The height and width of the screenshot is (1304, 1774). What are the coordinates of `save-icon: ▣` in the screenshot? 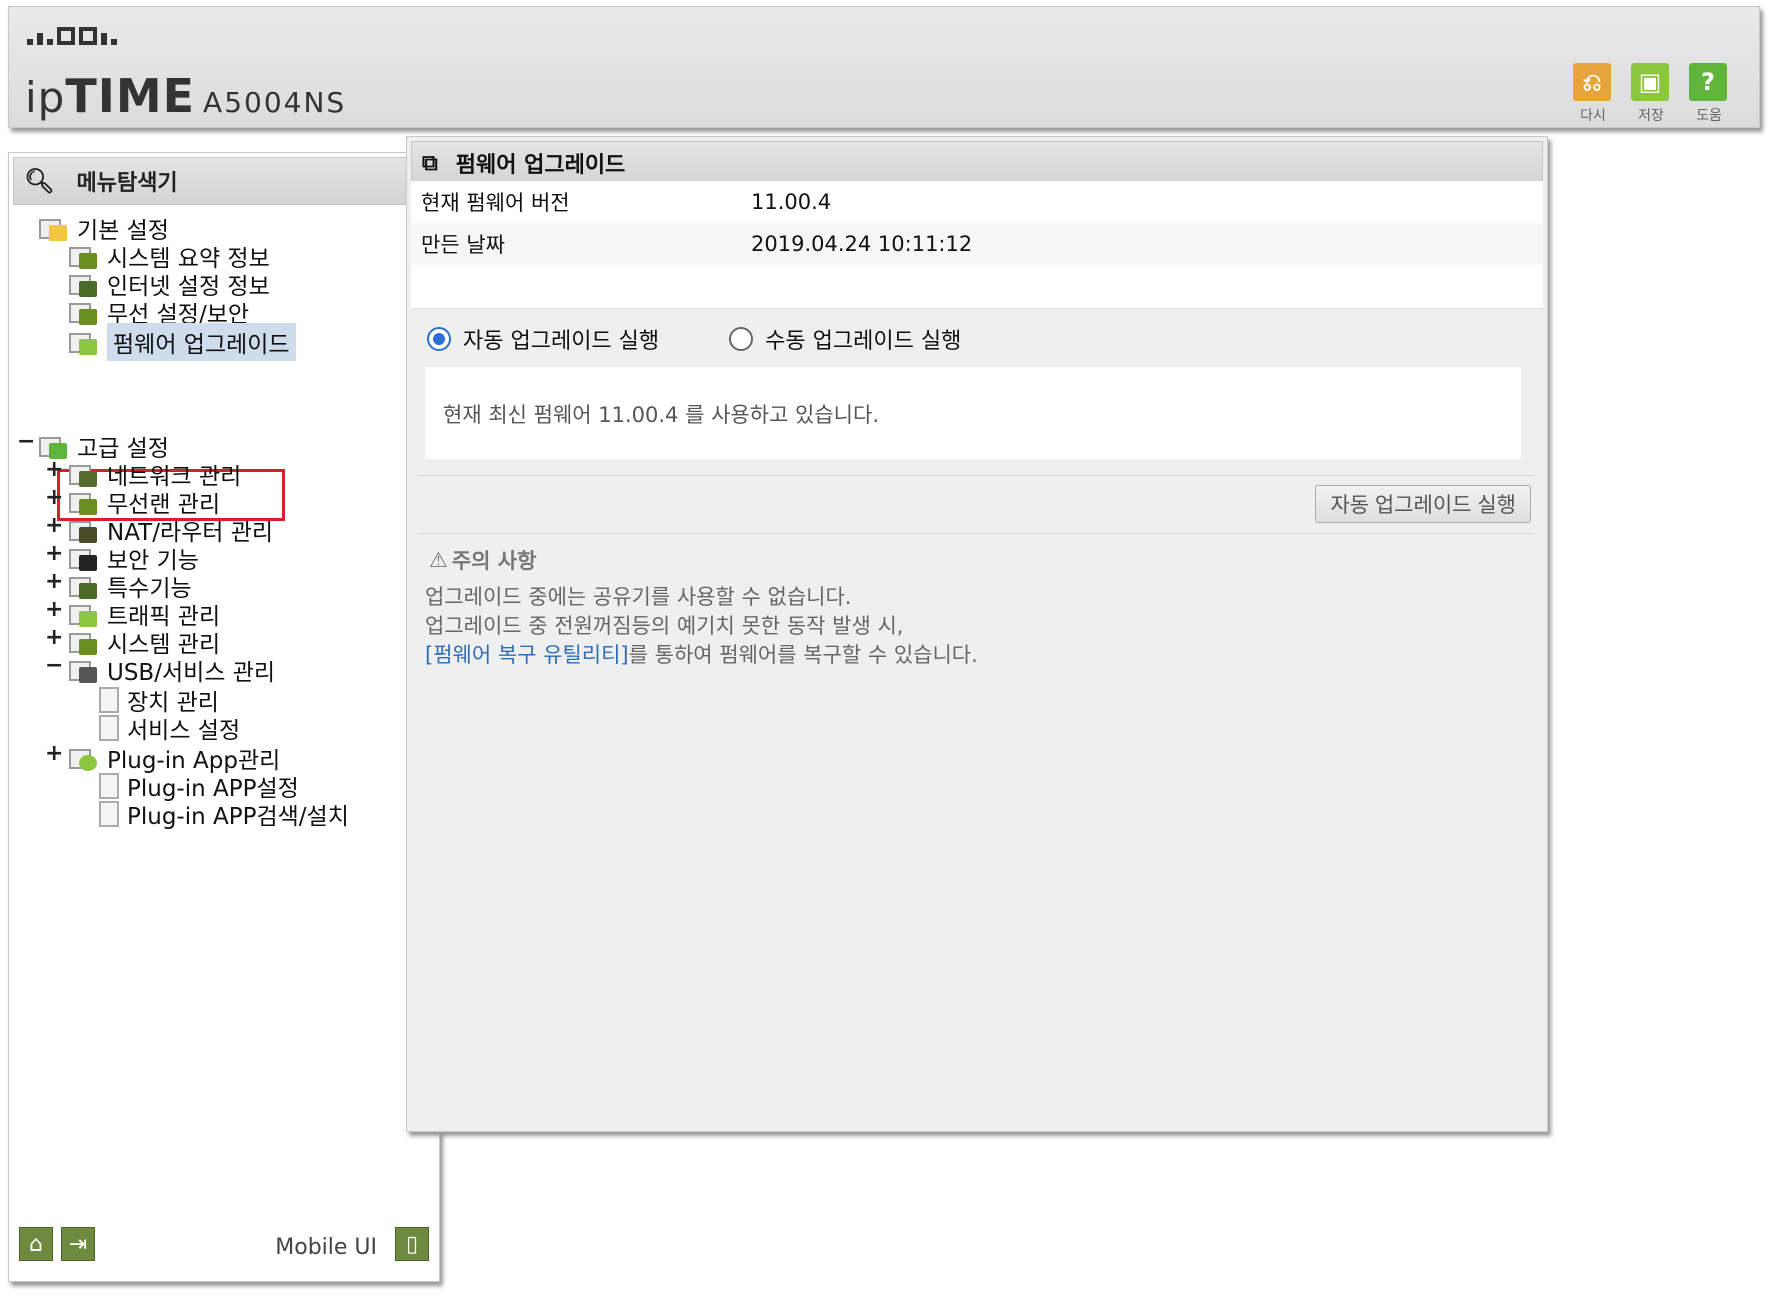 It's located at (1650, 82).